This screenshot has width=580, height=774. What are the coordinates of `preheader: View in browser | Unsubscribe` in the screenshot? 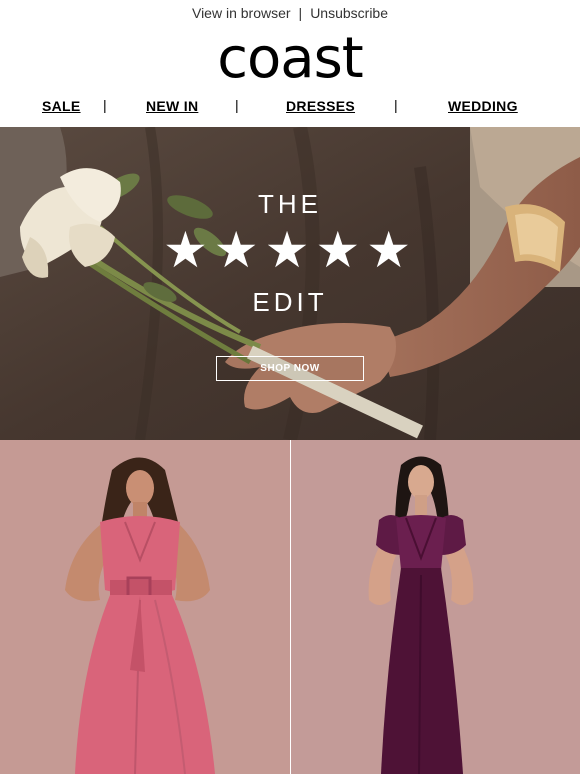 It's located at (290, 13).